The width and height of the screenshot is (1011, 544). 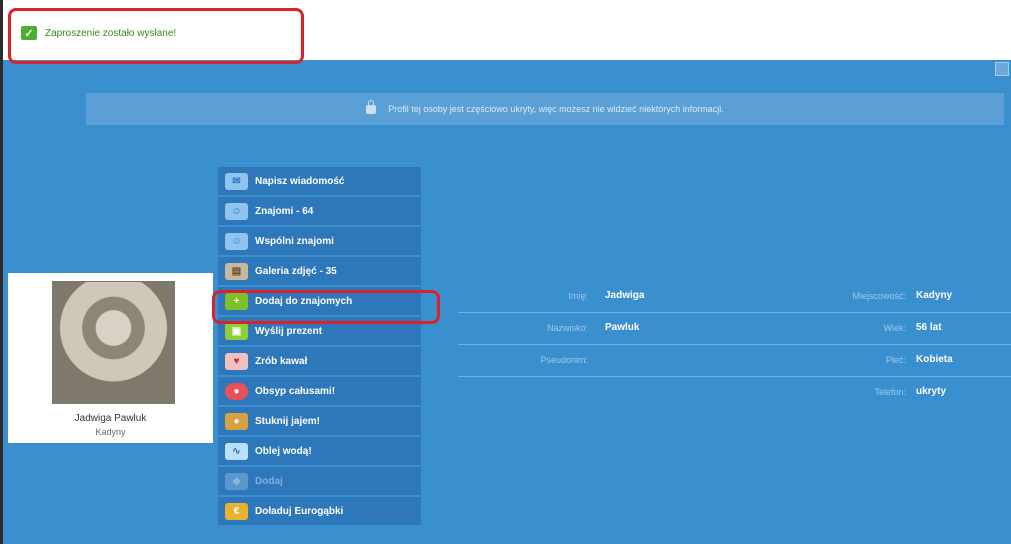 What do you see at coordinates (299, 511) in the screenshot?
I see `menu-item-label: Doładuj Eurogąbki` at bounding box center [299, 511].